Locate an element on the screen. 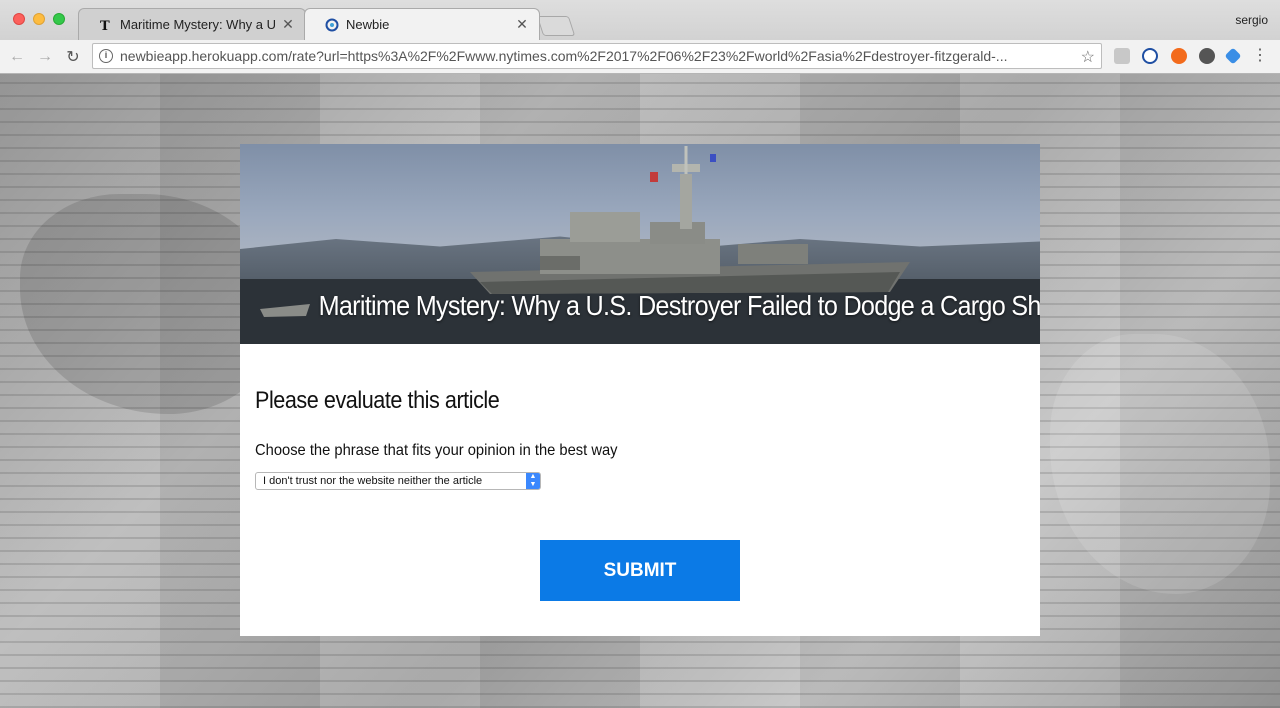 The height and width of the screenshot is (708, 1280). tab-title: Maritime Mystery: Why a U.S is located at coordinates (197, 24).